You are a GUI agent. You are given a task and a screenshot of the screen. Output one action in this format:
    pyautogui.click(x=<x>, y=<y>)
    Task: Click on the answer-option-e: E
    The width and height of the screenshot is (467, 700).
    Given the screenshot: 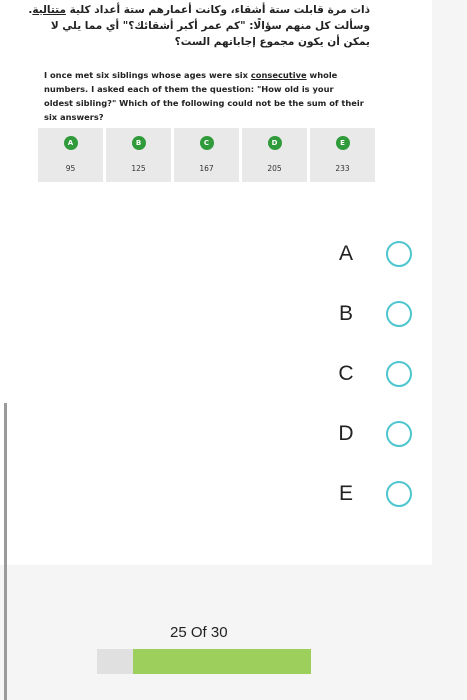 What is the action you would take?
    pyautogui.click(x=378, y=496)
    